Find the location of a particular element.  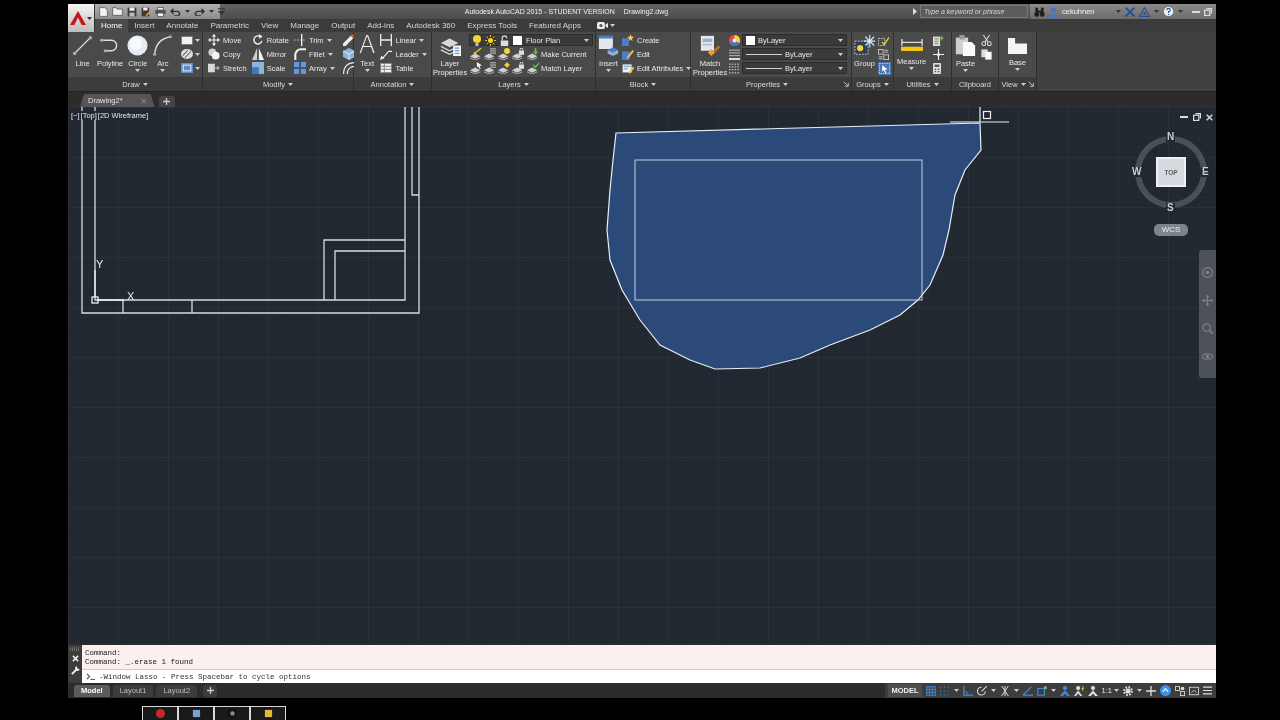

split-squares-icon is located at coordinates (883, 54).